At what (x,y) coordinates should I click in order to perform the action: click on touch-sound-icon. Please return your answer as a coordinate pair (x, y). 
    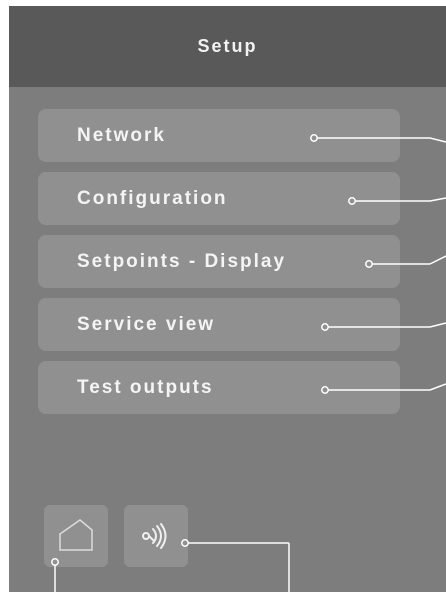
    Looking at the image, I should click on (154, 536).